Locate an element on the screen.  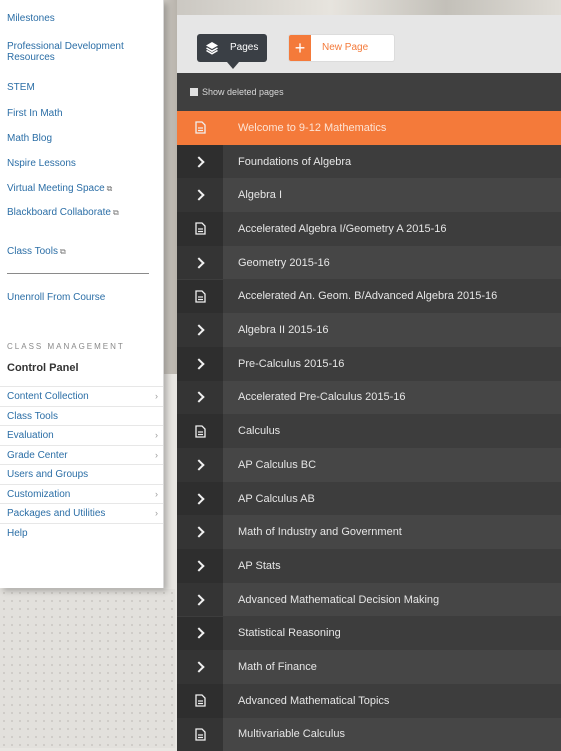
control-panel-item: Grade Center › is located at coordinates (81, 454).